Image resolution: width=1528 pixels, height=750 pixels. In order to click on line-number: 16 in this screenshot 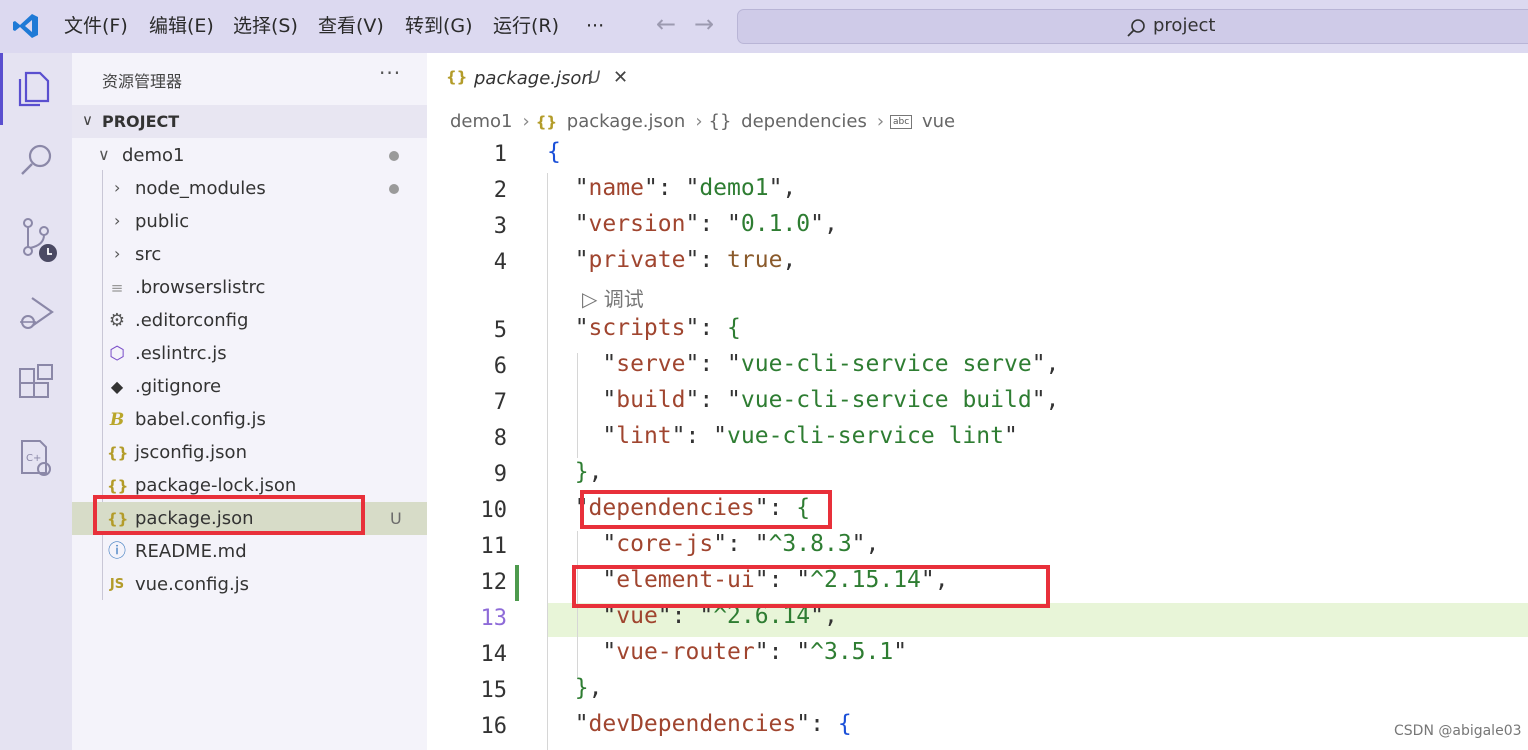, I will do `click(494, 726)`.